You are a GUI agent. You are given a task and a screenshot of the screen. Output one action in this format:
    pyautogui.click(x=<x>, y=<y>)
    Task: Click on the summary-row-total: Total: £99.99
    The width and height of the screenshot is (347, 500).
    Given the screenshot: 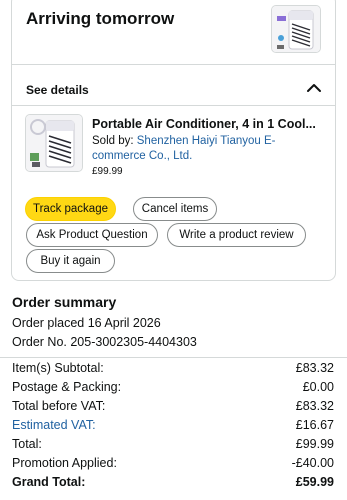 What is the action you would take?
    pyautogui.click(x=173, y=445)
    